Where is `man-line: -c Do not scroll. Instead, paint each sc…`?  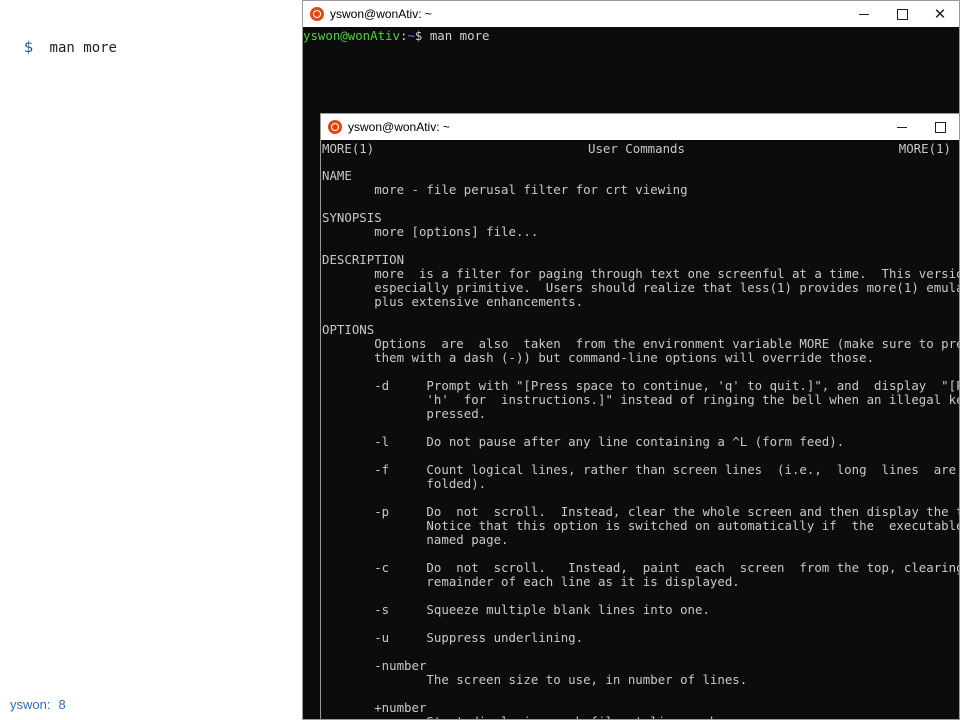 man-line: -c Do not scroll. Instead, paint each sc… is located at coordinates (641, 567).